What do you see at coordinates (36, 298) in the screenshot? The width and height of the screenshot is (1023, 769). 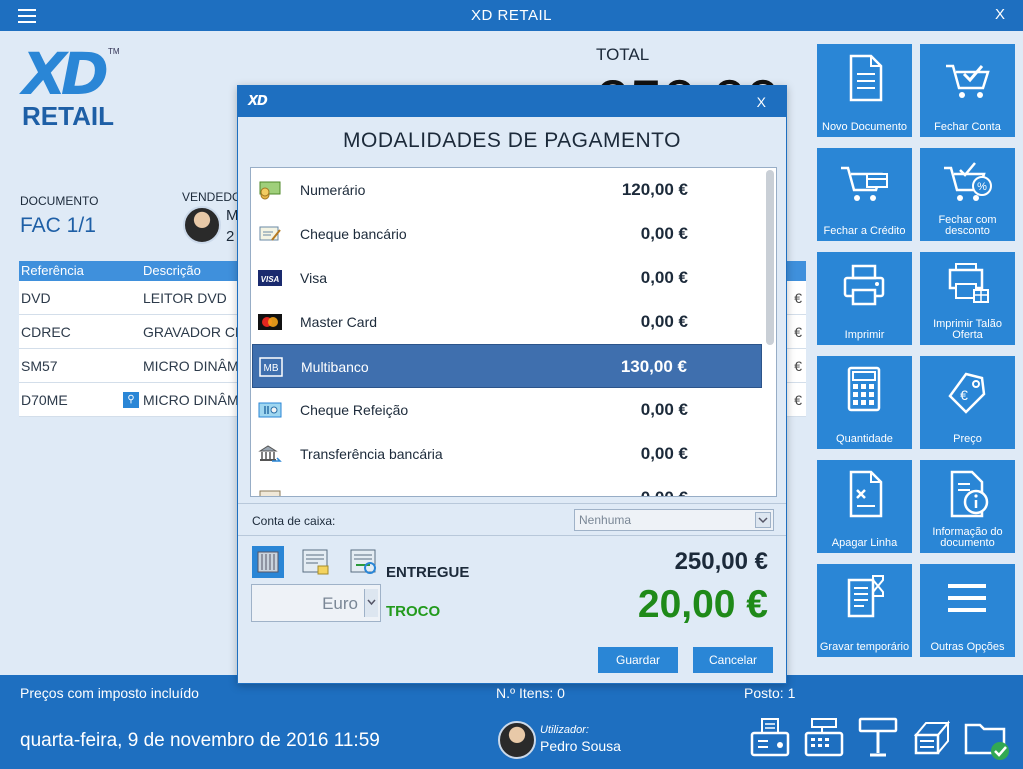 I see `row-reference: DVD` at bounding box center [36, 298].